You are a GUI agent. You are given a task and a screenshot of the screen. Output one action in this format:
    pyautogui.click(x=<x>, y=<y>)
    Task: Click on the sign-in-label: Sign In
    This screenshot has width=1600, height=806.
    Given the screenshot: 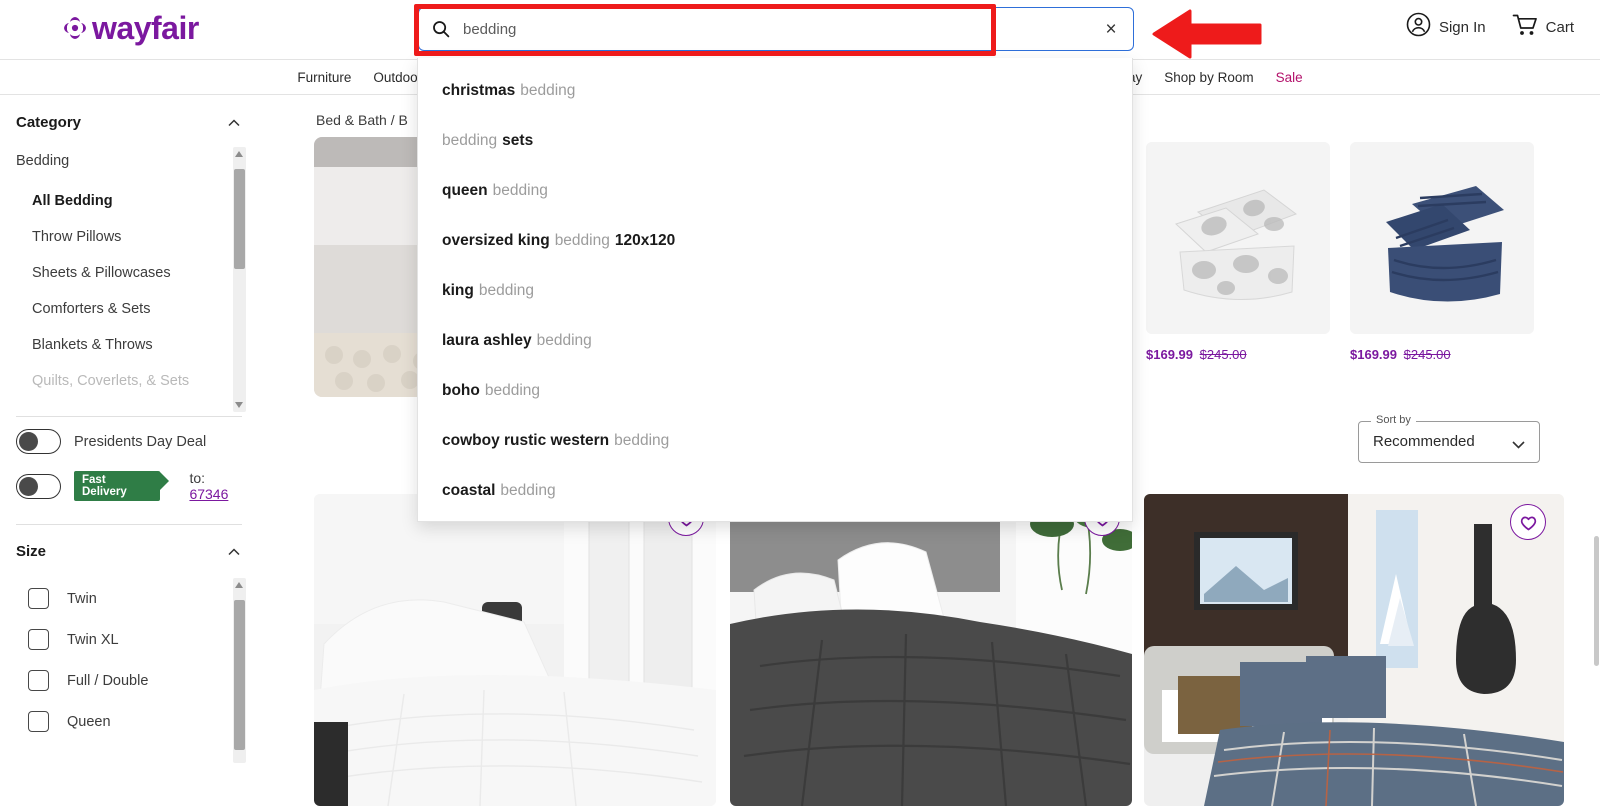 What is the action you would take?
    pyautogui.click(x=1462, y=27)
    